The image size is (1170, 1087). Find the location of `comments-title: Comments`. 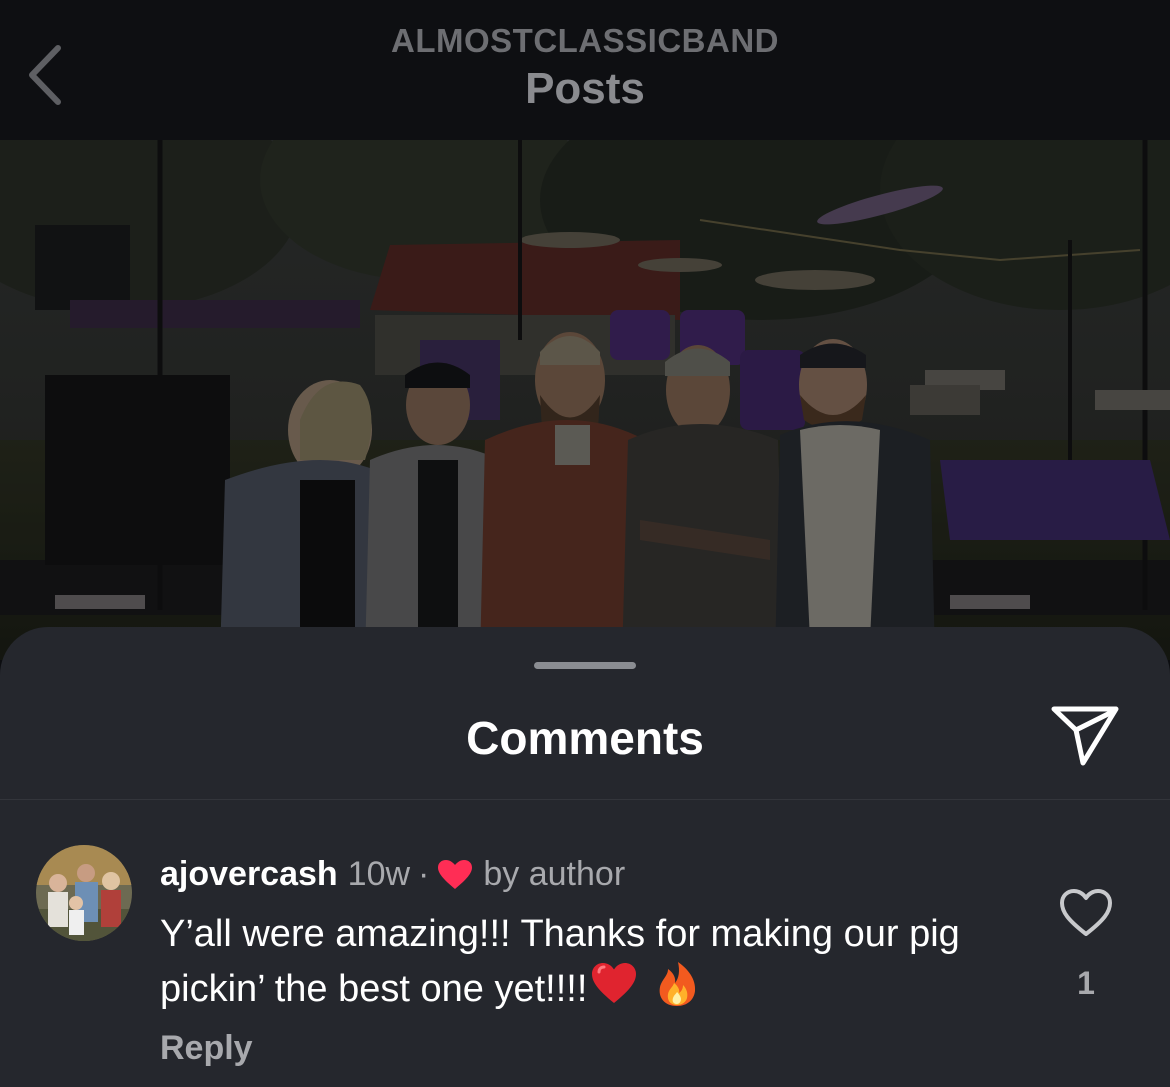

comments-title: Comments is located at coordinates (585, 738).